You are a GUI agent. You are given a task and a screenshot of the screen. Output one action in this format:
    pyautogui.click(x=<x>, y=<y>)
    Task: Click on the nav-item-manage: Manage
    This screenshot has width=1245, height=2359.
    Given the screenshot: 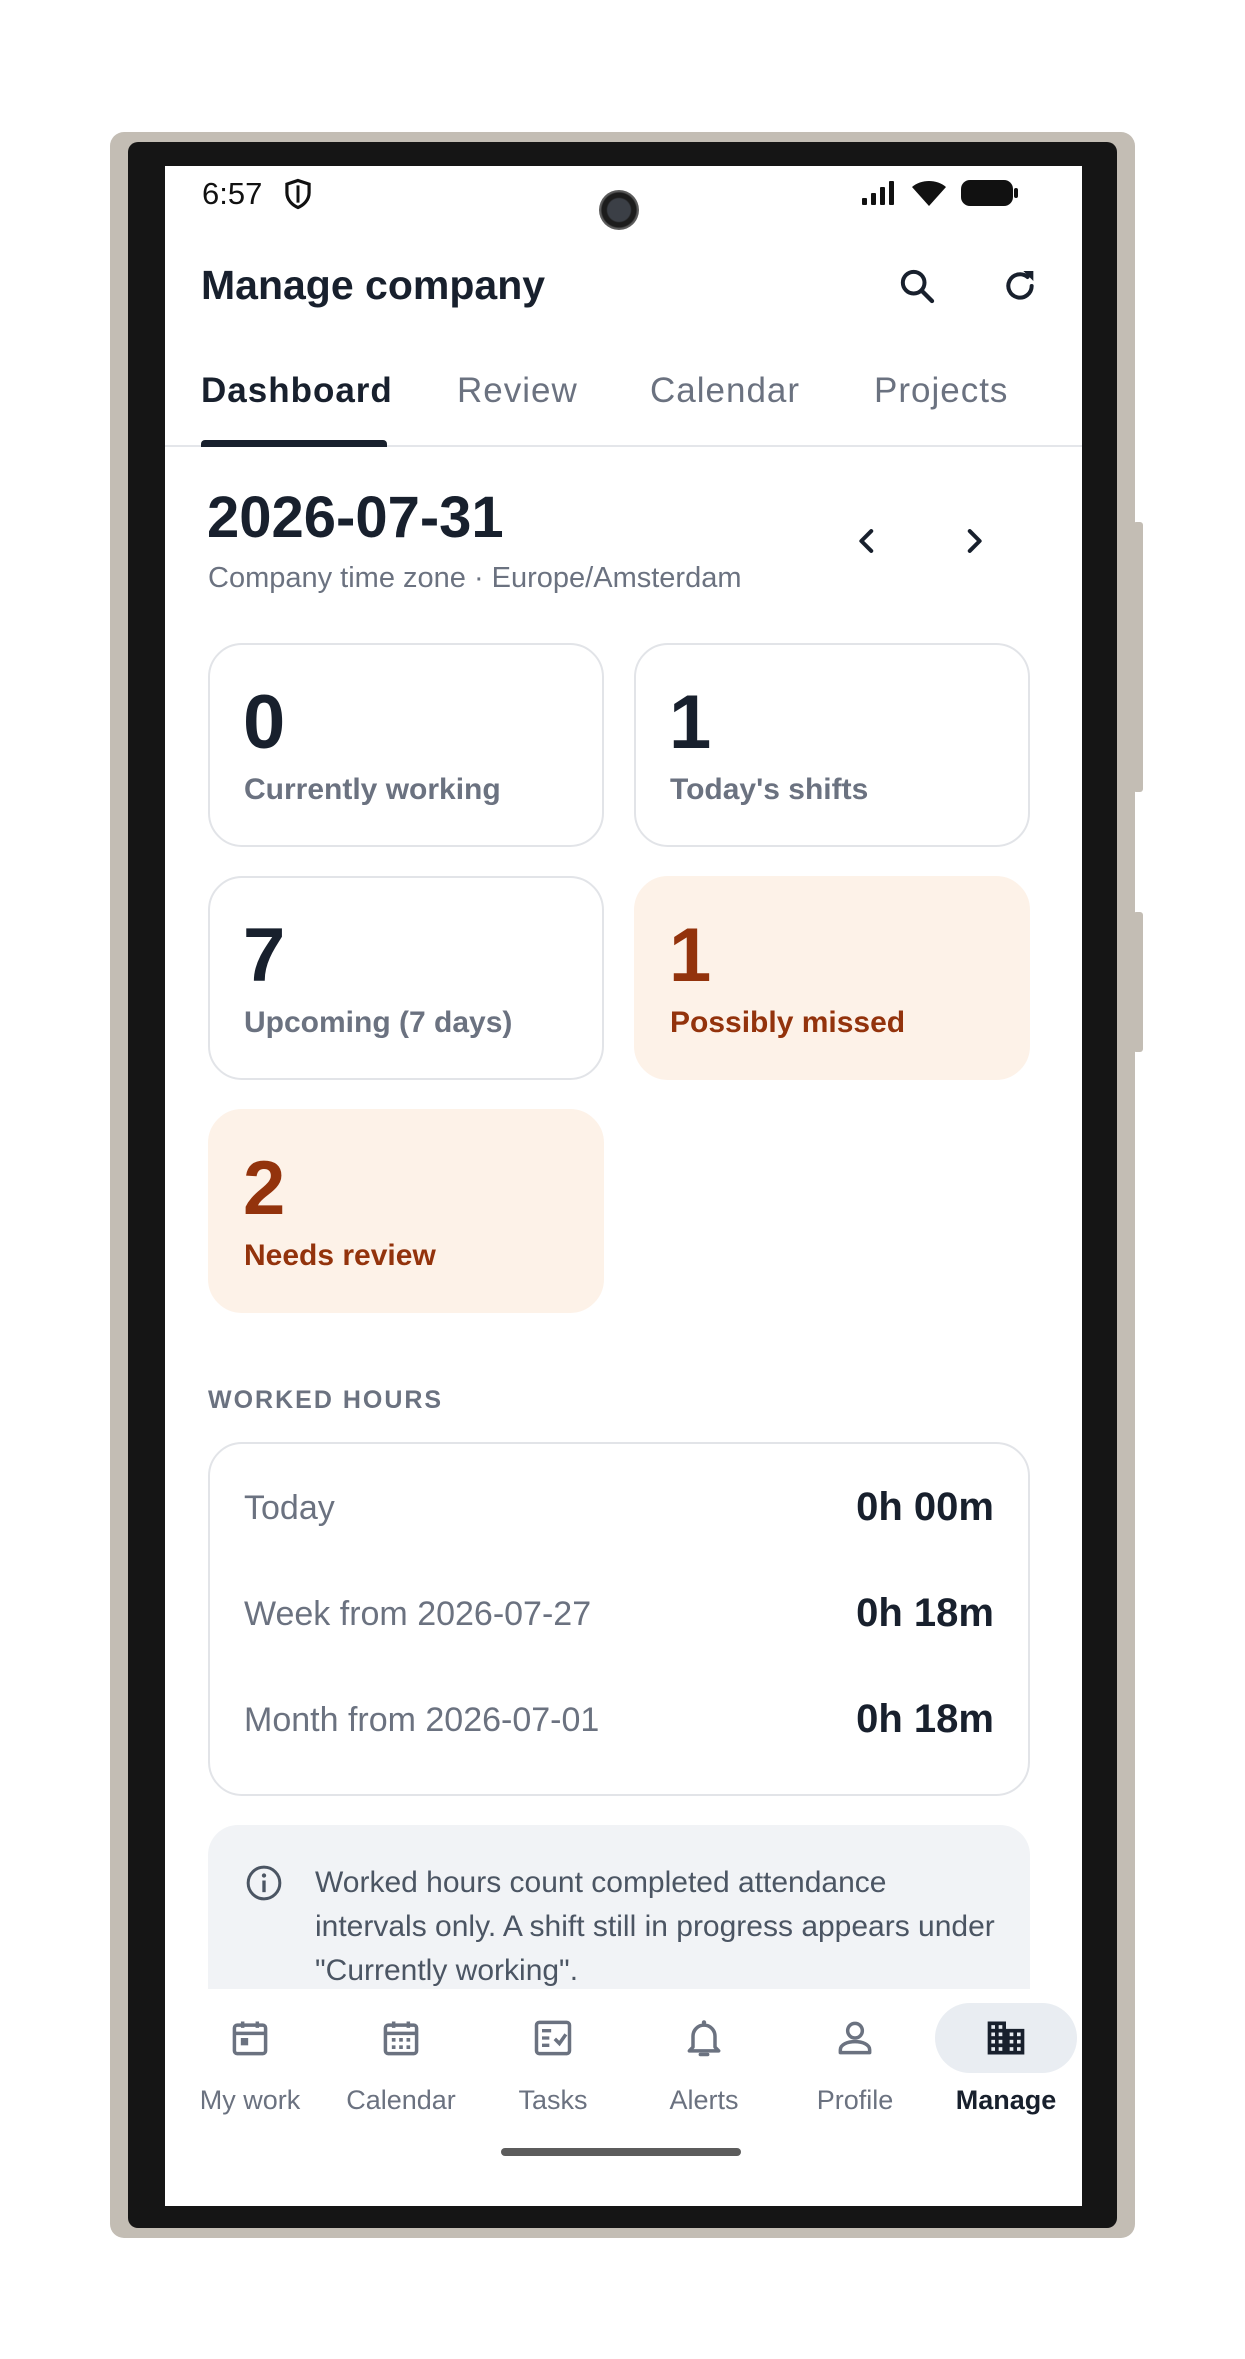 What is the action you would take?
    pyautogui.click(x=1006, y=2064)
    